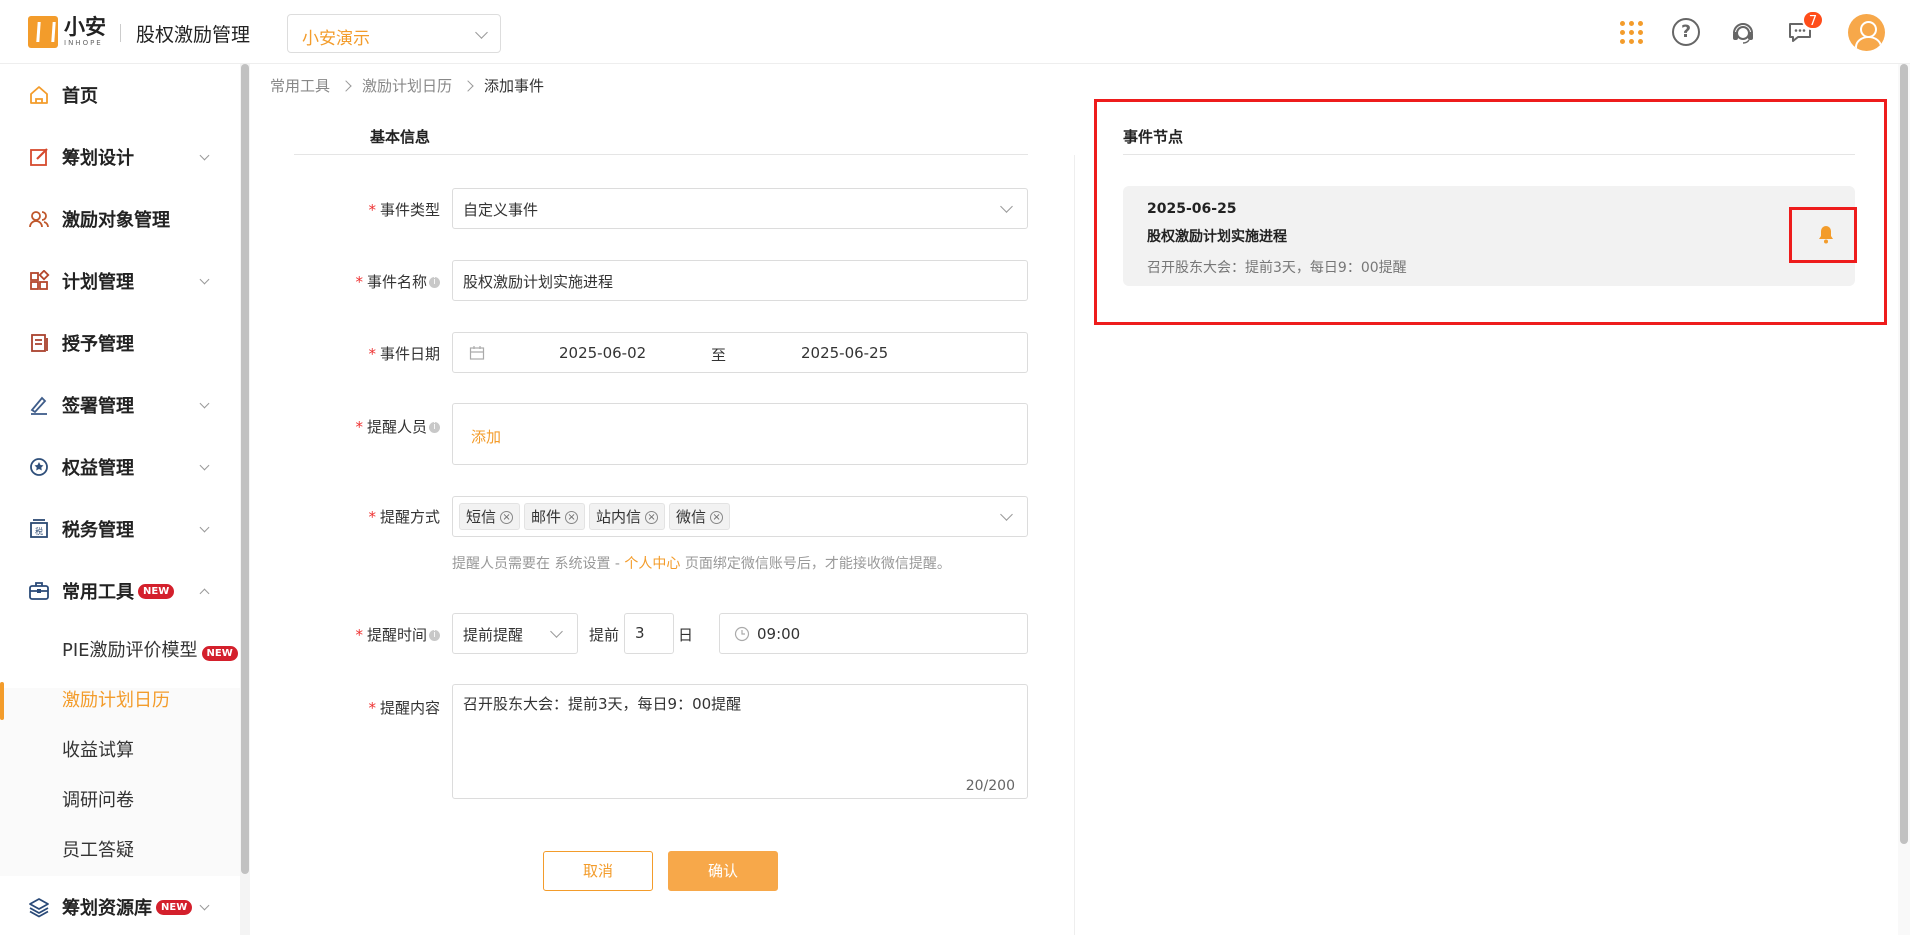 The image size is (1910, 935). I want to click on sidebar-item-tools: 常用工具 NEW, so click(120, 591).